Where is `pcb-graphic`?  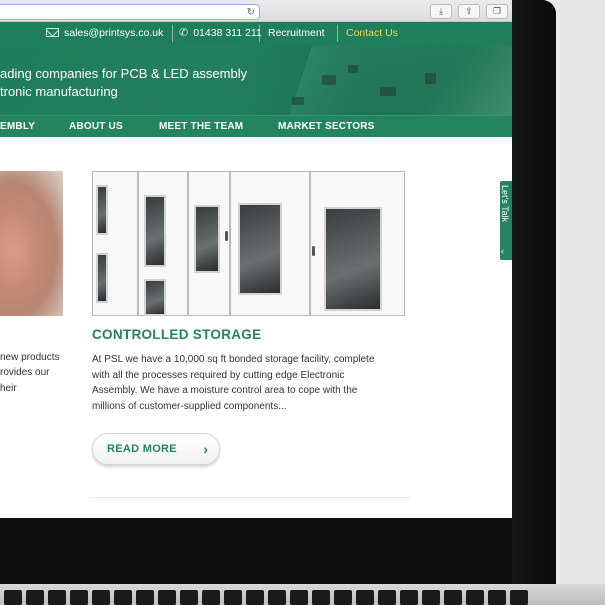 pcb-graphic is located at coordinates (398, 80).